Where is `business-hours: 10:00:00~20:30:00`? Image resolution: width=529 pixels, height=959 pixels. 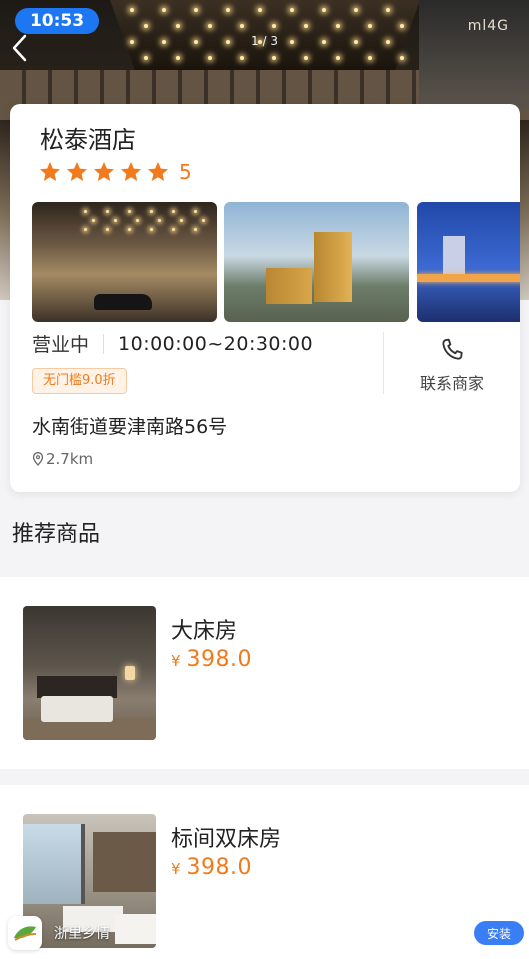
business-hours: 10:00:00~20:30:00 is located at coordinates (216, 343).